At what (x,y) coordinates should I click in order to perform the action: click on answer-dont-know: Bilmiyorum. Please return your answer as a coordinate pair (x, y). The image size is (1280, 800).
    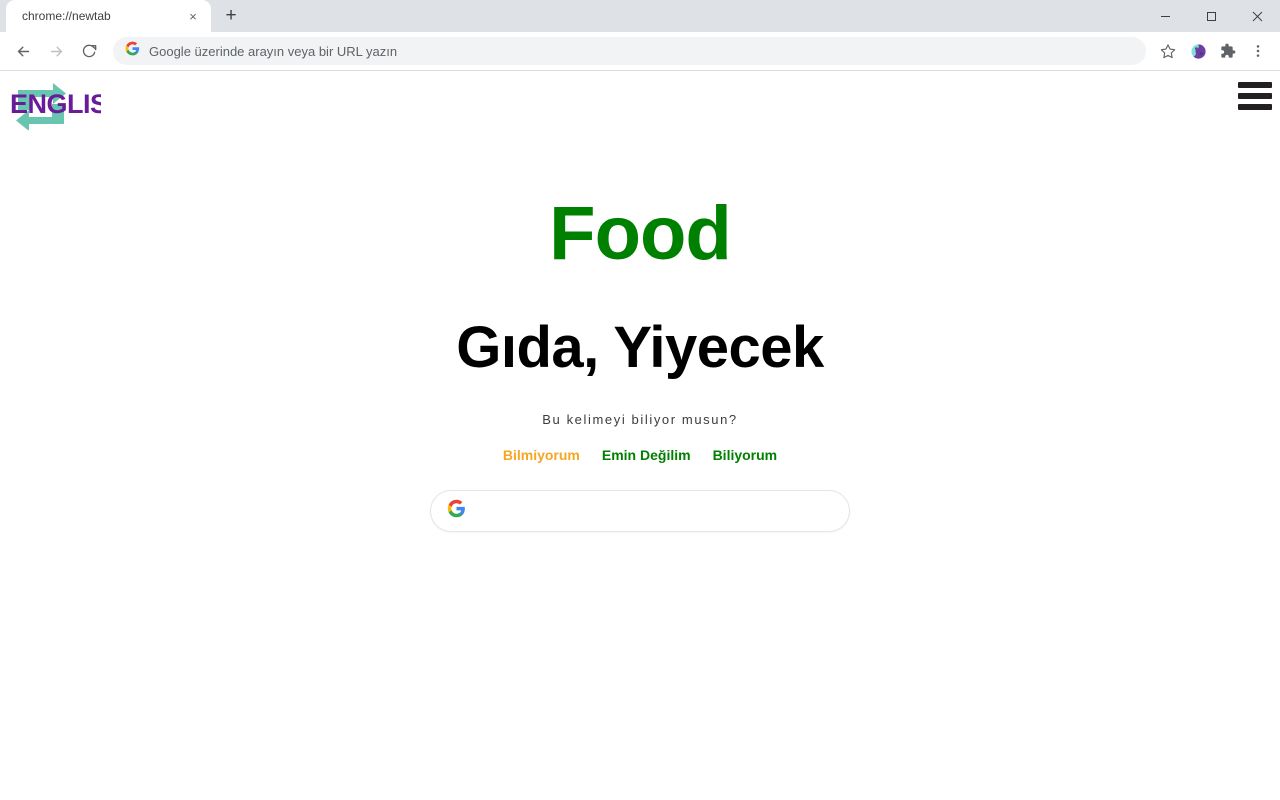
    Looking at the image, I should click on (541, 455).